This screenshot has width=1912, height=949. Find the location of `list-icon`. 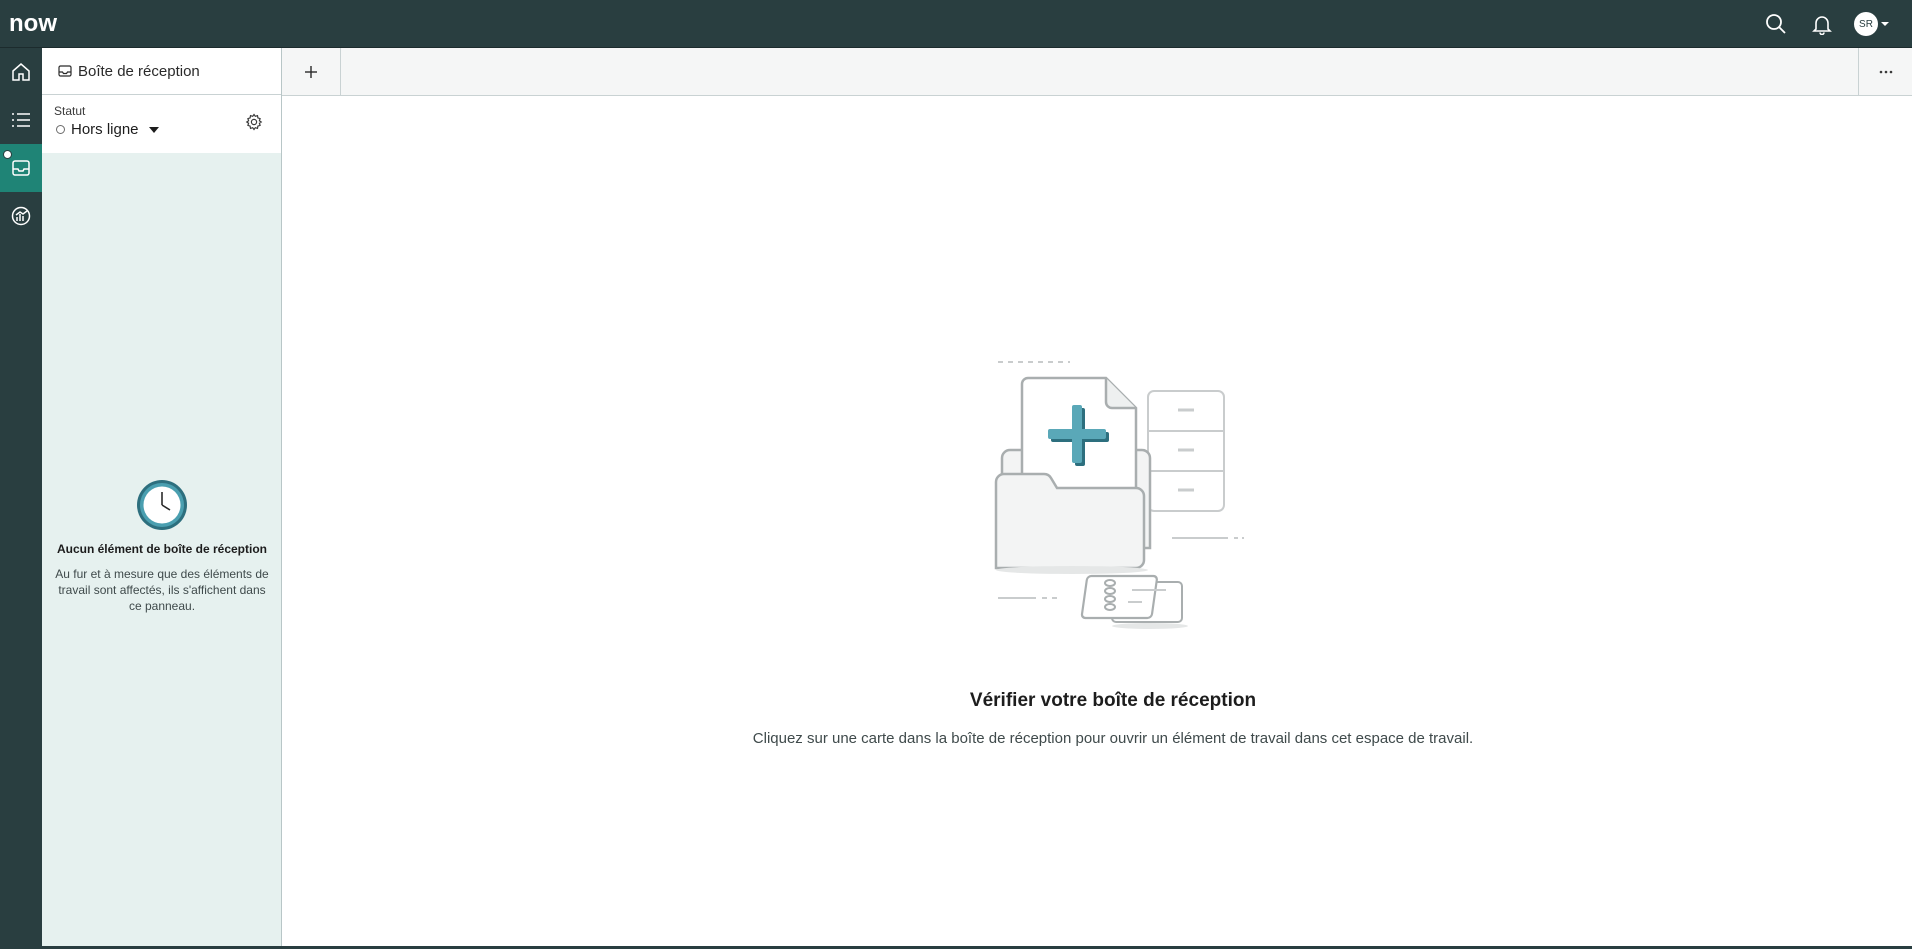

list-icon is located at coordinates (21, 120).